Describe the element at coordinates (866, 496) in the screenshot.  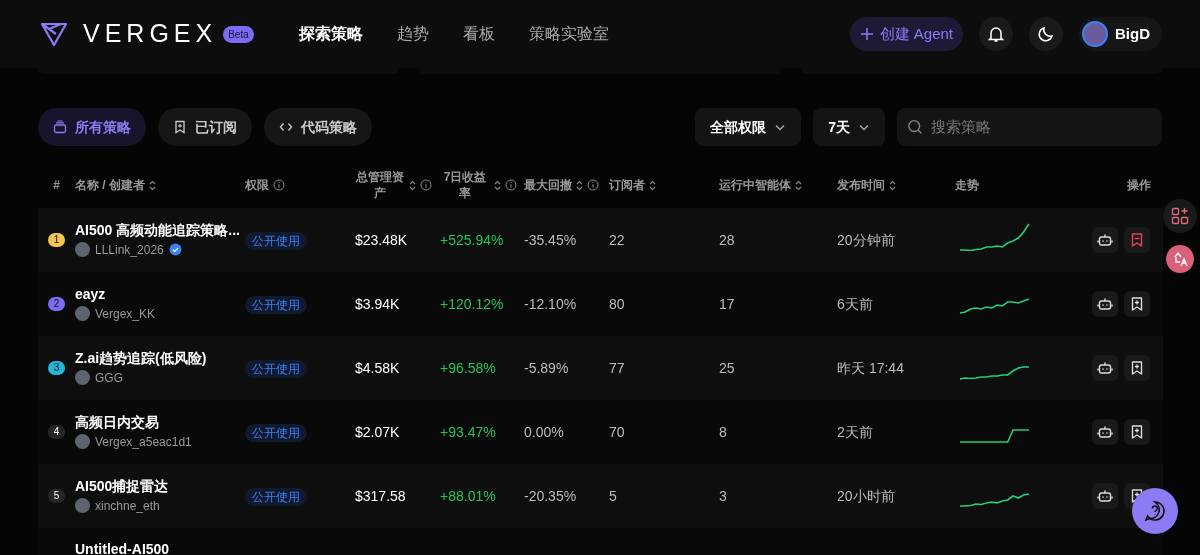
I see `table-cell-text: 20小时前` at that location.